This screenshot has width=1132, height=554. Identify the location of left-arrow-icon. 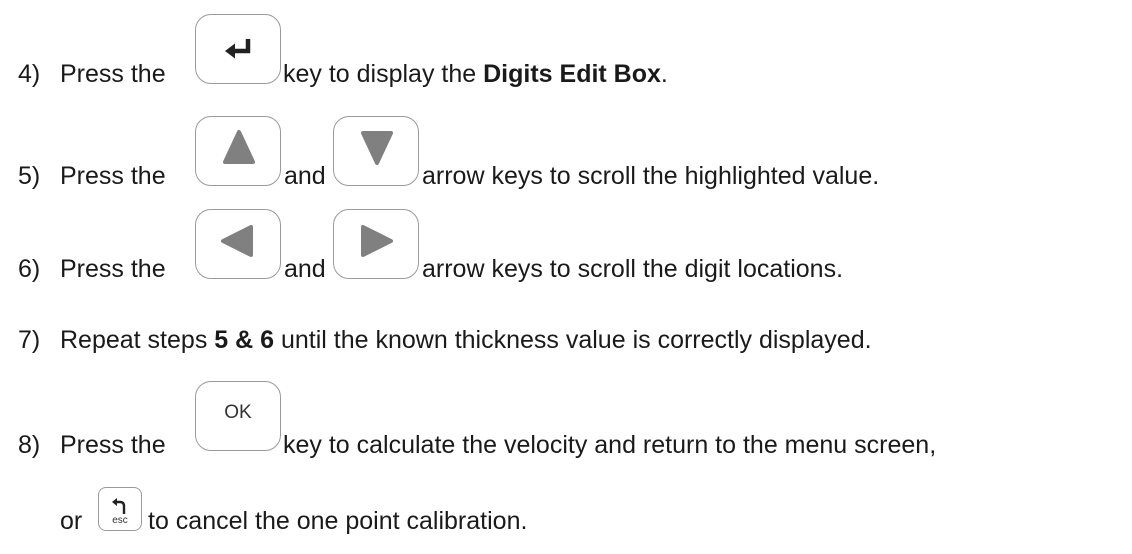
(237, 241).